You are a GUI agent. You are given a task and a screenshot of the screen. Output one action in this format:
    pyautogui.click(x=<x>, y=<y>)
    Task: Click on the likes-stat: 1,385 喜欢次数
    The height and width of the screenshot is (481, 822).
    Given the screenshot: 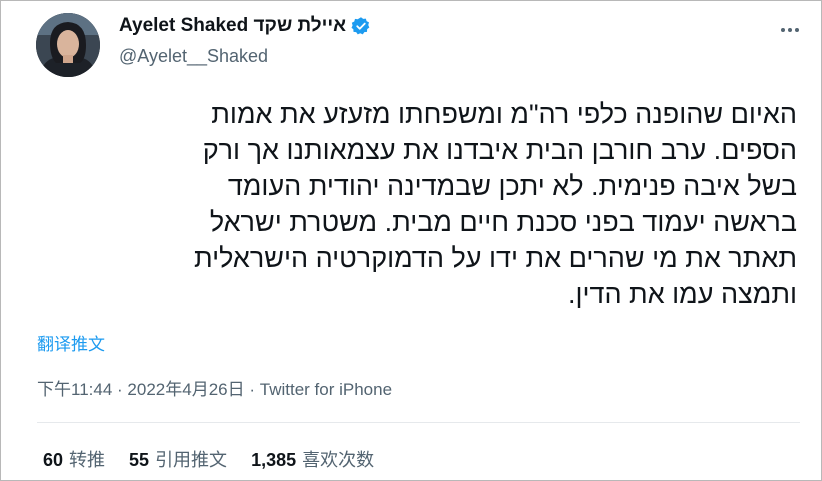 What is the action you would take?
    pyautogui.click(x=312, y=459)
    